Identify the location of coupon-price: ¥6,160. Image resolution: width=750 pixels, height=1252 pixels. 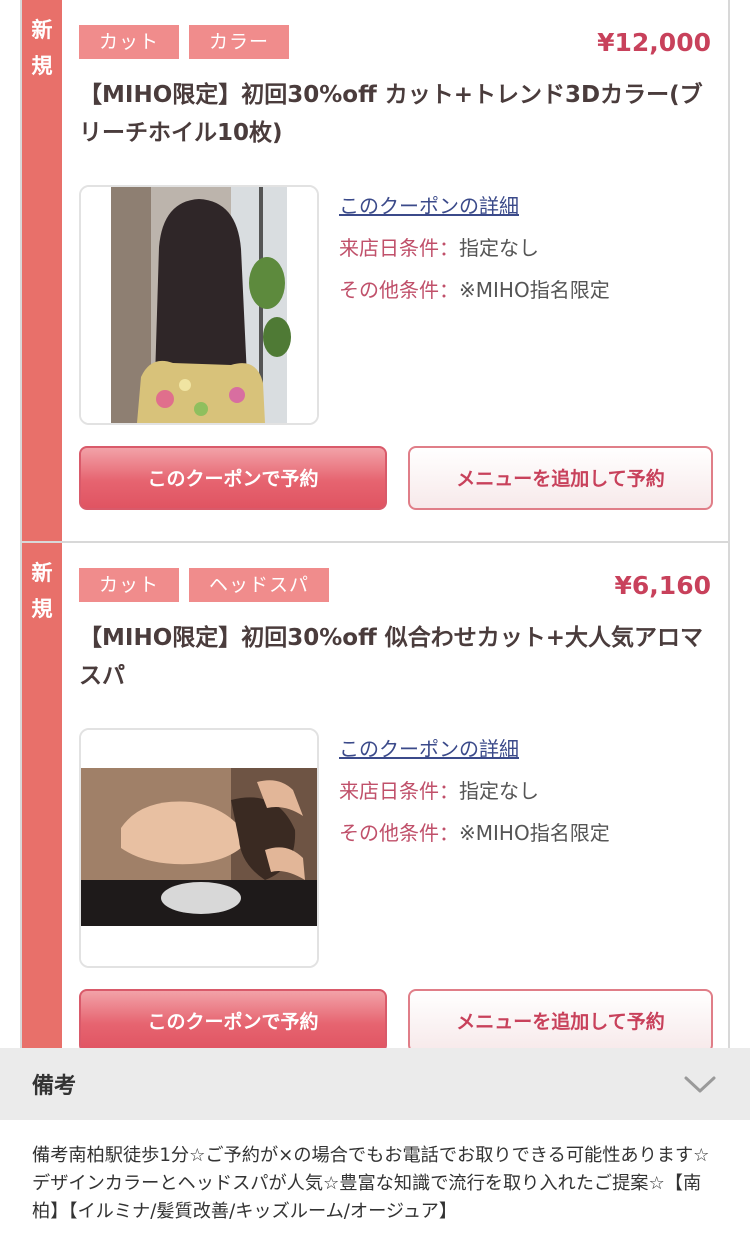
(662, 585).